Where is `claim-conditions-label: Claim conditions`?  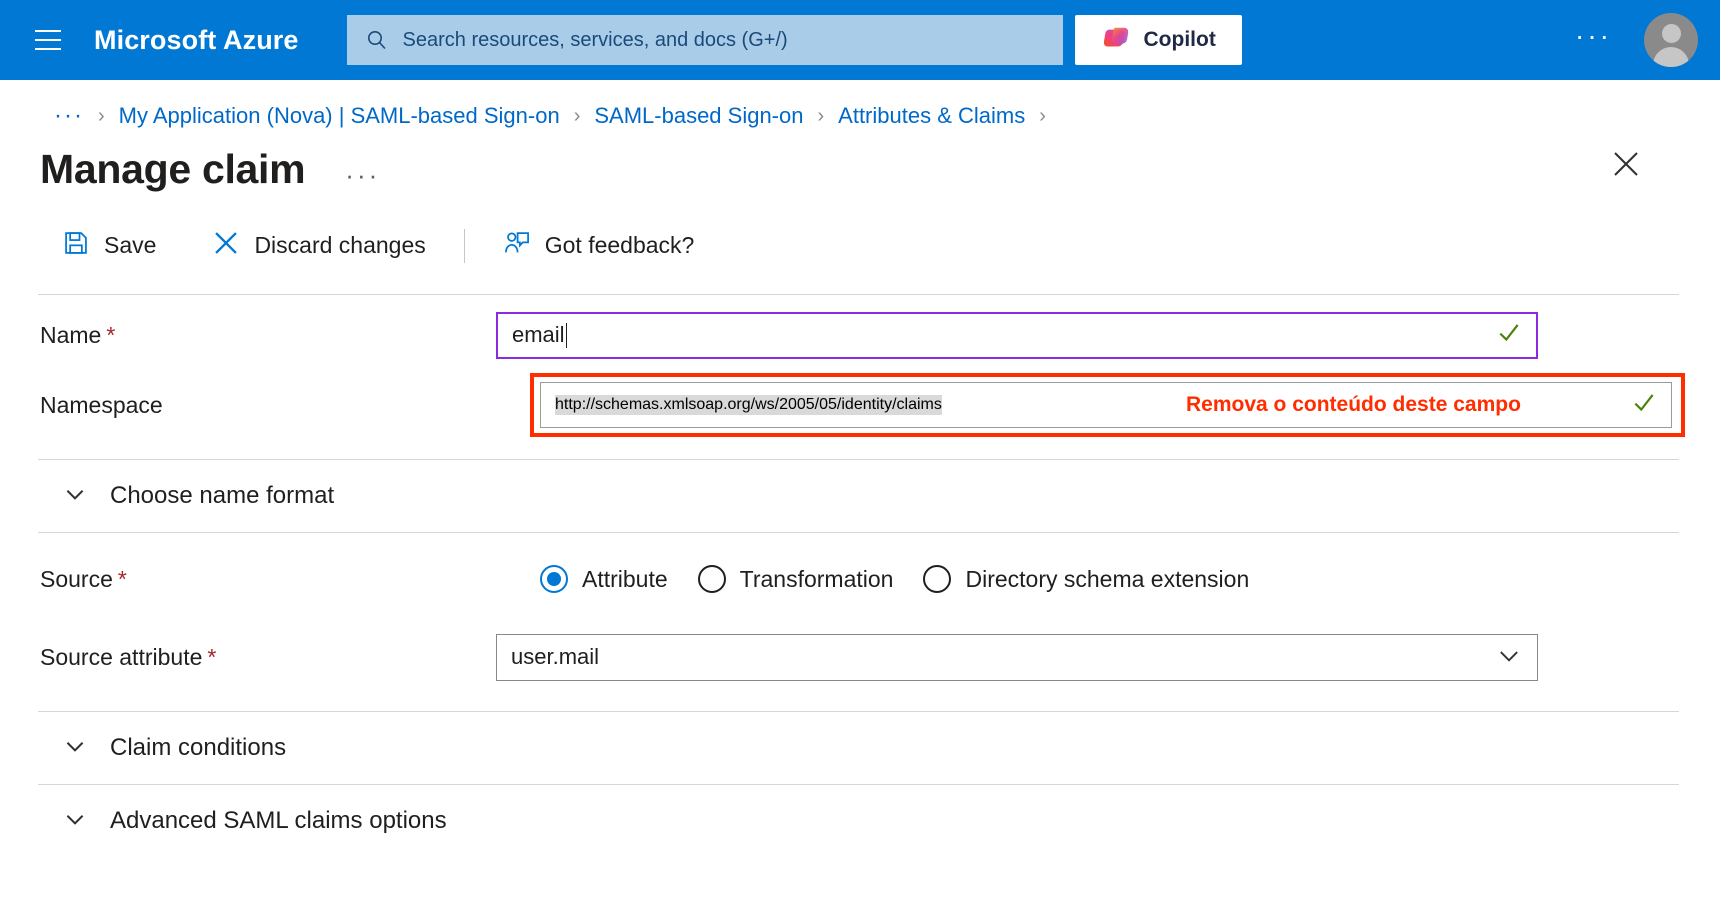 claim-conditions-label: Claim conditions is located at coordinates (198, 747).